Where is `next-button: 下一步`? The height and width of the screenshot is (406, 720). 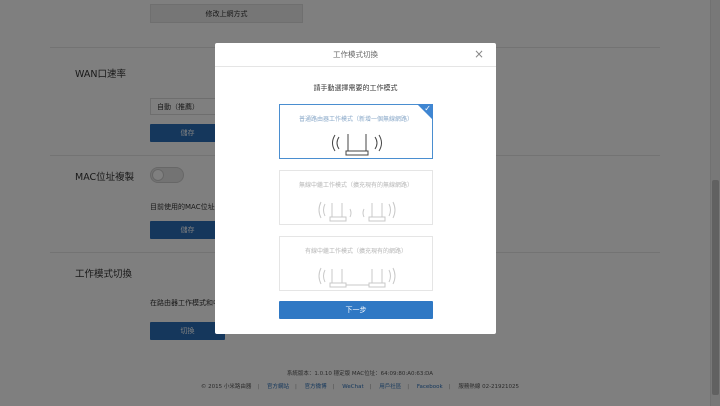 next-button: 下一步 is located at coordinates (356, 310).